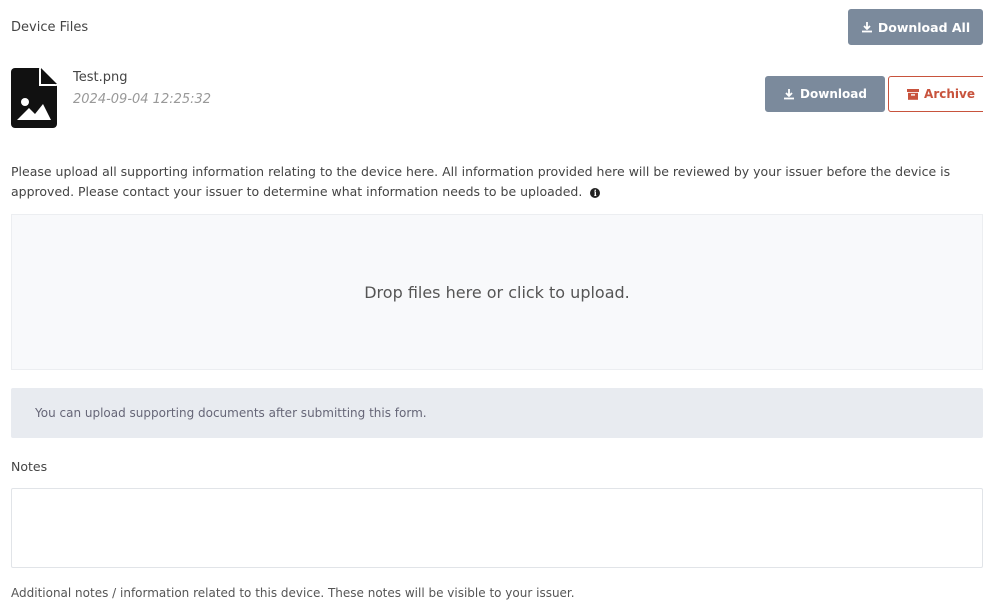 The image size is (983, 606). Describe the element at coordinates (142, 99) in the screenshot. I see `file-date: 2024-09-04 12:25:32` at that location.